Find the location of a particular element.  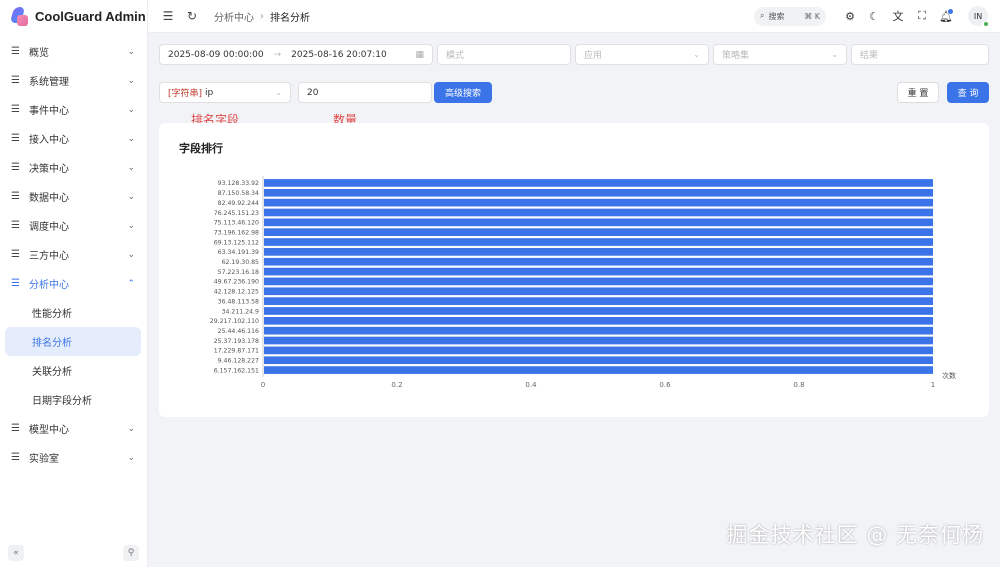

brand: CoolGuard Admin is located at coordinates (73, 16).